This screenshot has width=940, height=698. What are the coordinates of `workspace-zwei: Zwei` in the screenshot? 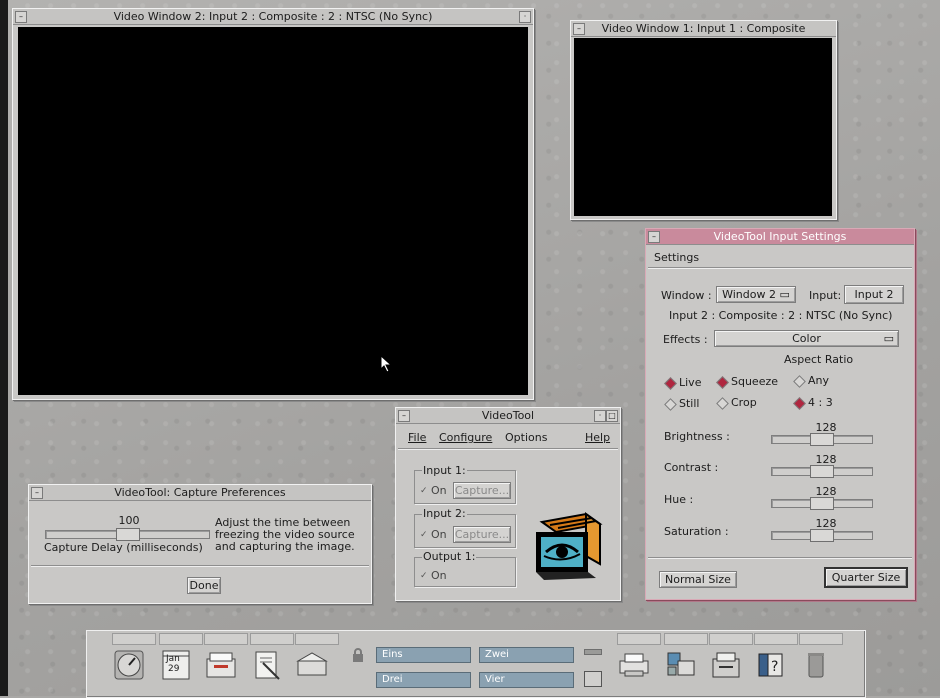 It's located at (526, 655).